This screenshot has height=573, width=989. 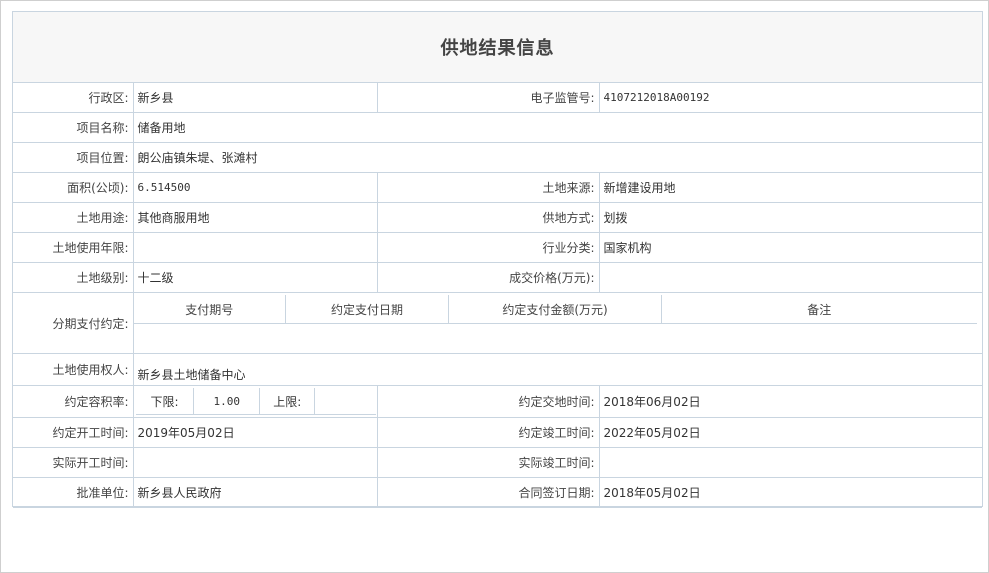 What do you see at coordinates (255, 492) in the screenshot?
I see `approval-unit-value: 新乡县人民政府` at bounding box center [255, 492].